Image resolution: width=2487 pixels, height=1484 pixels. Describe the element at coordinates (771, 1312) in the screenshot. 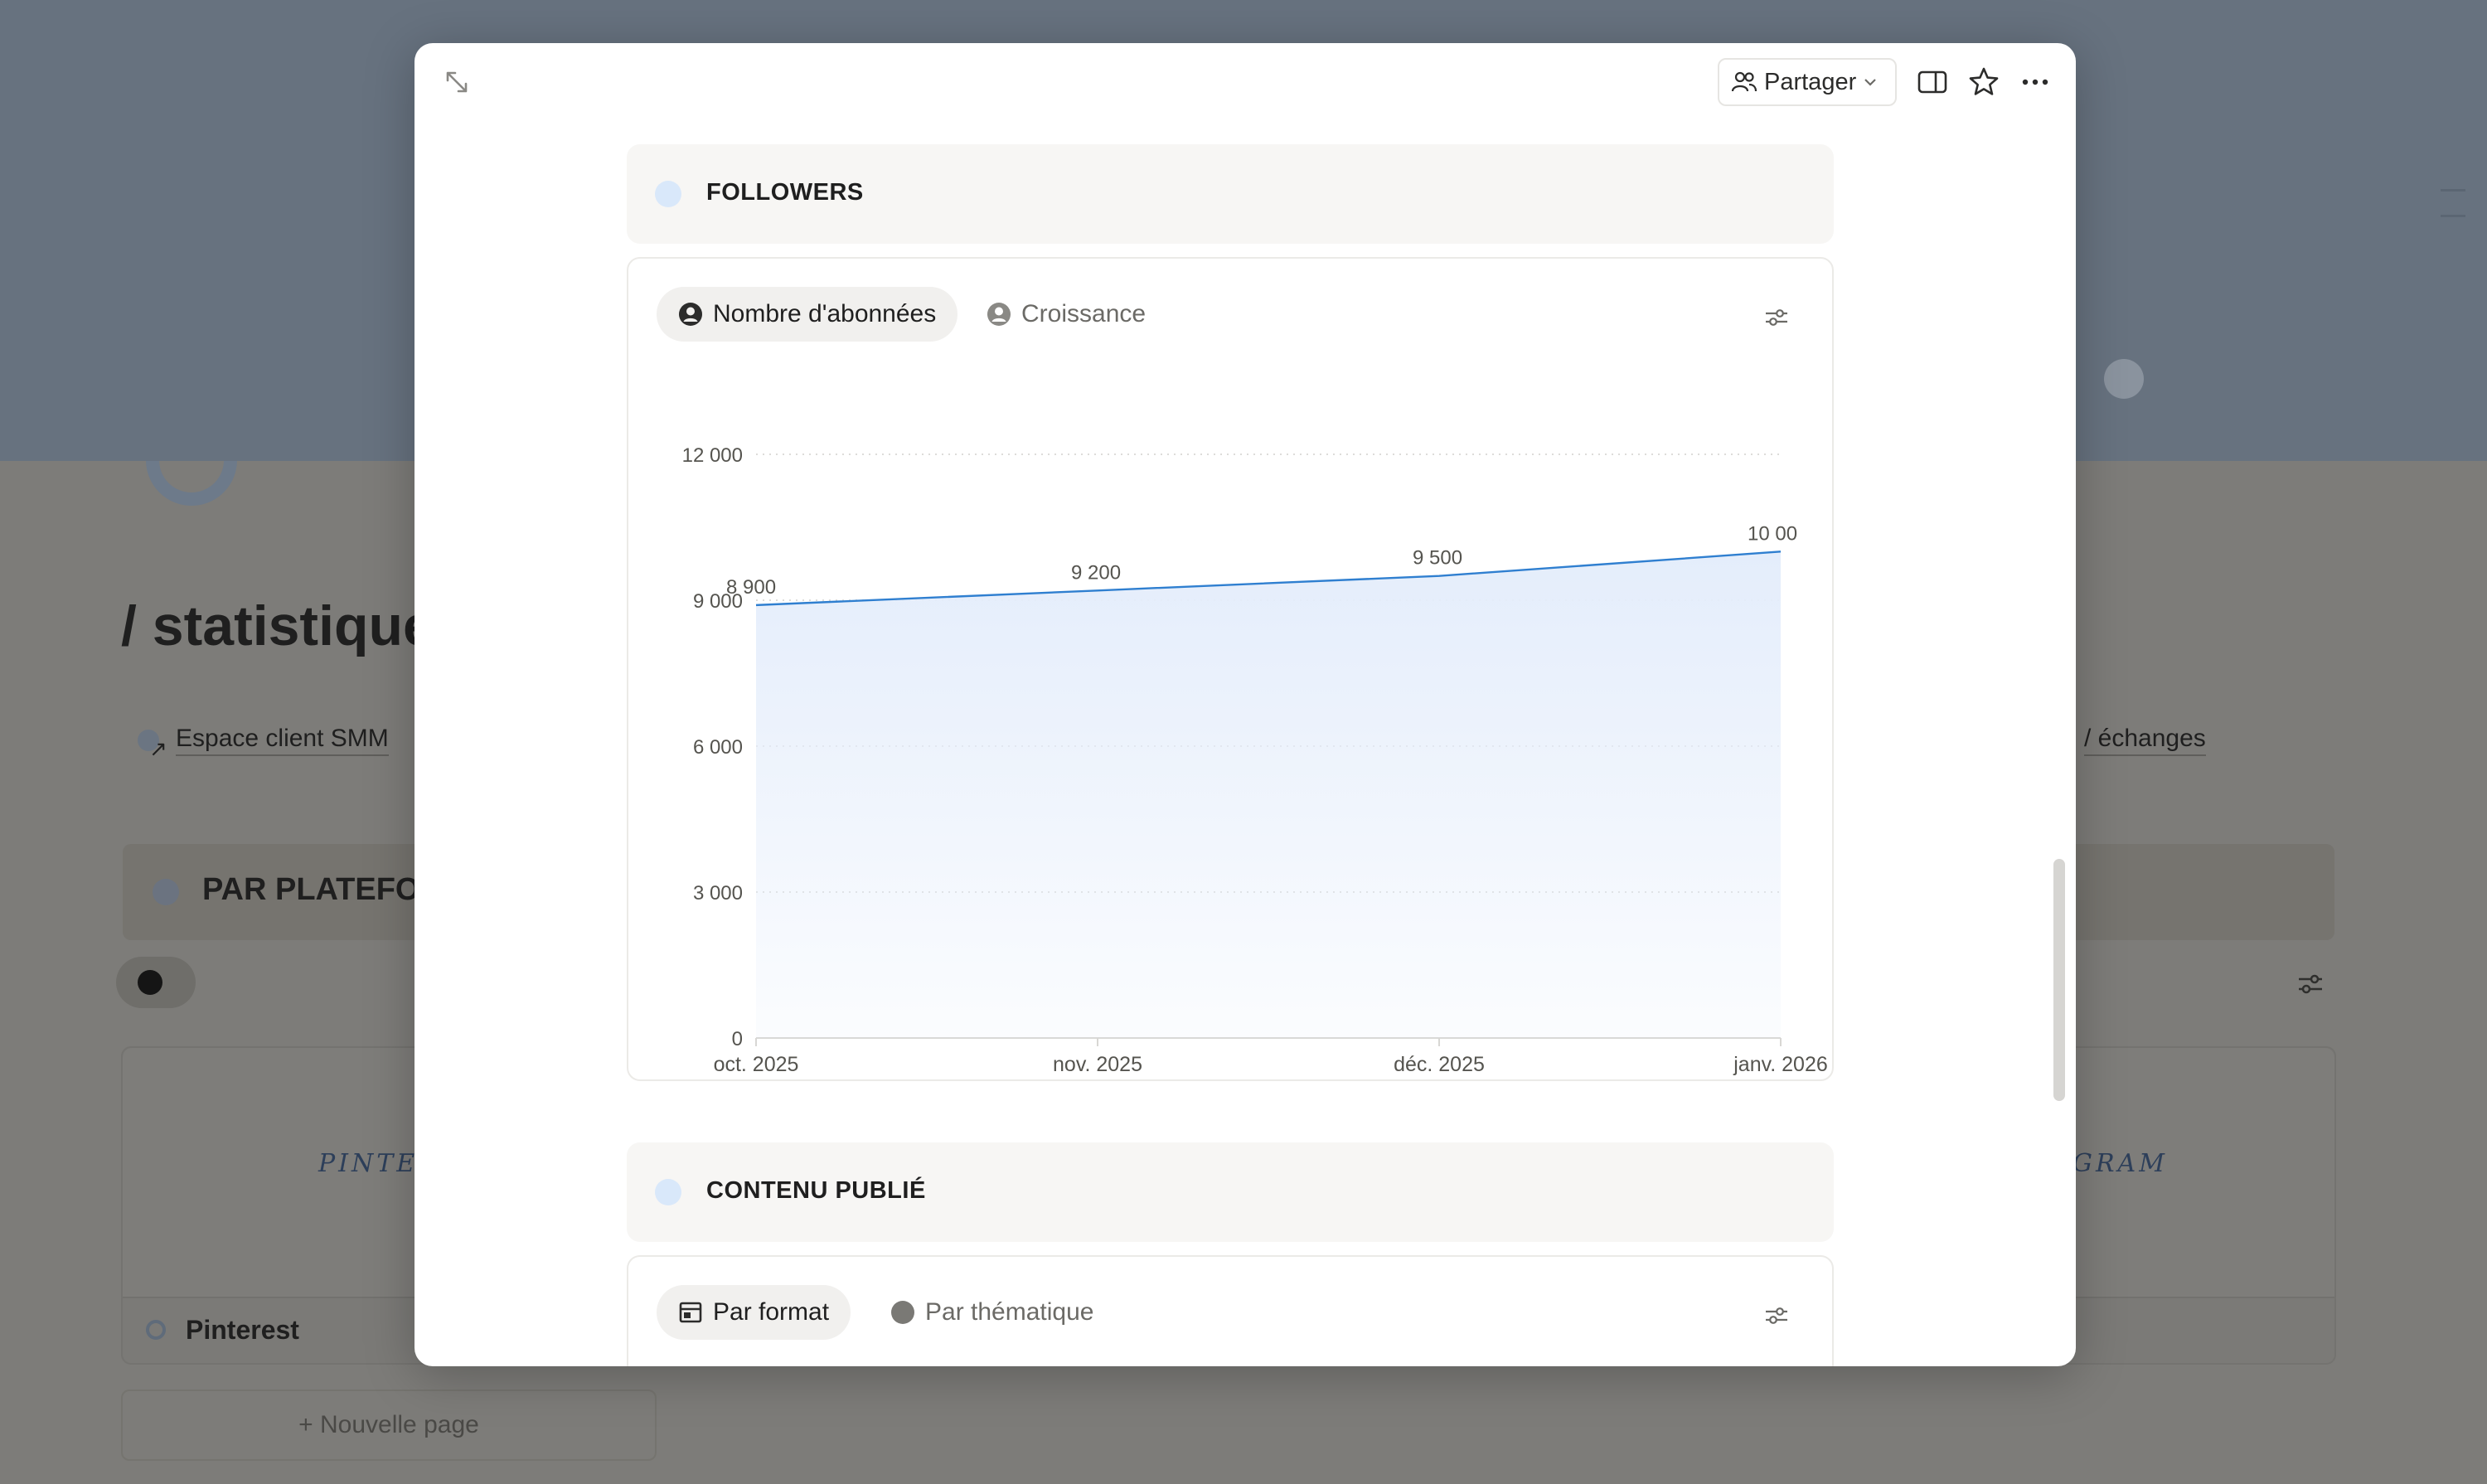

I see `tab-label: Par format` at that location.